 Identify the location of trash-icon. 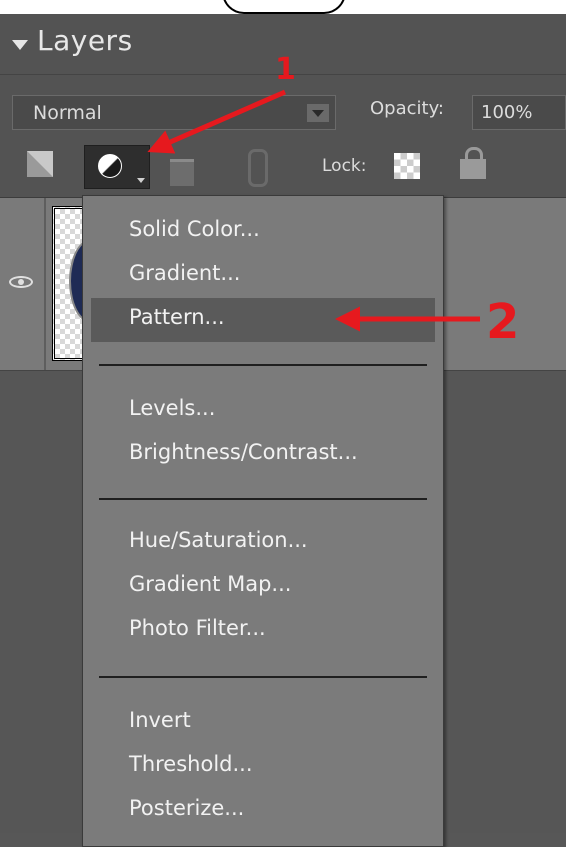
(182, 172).